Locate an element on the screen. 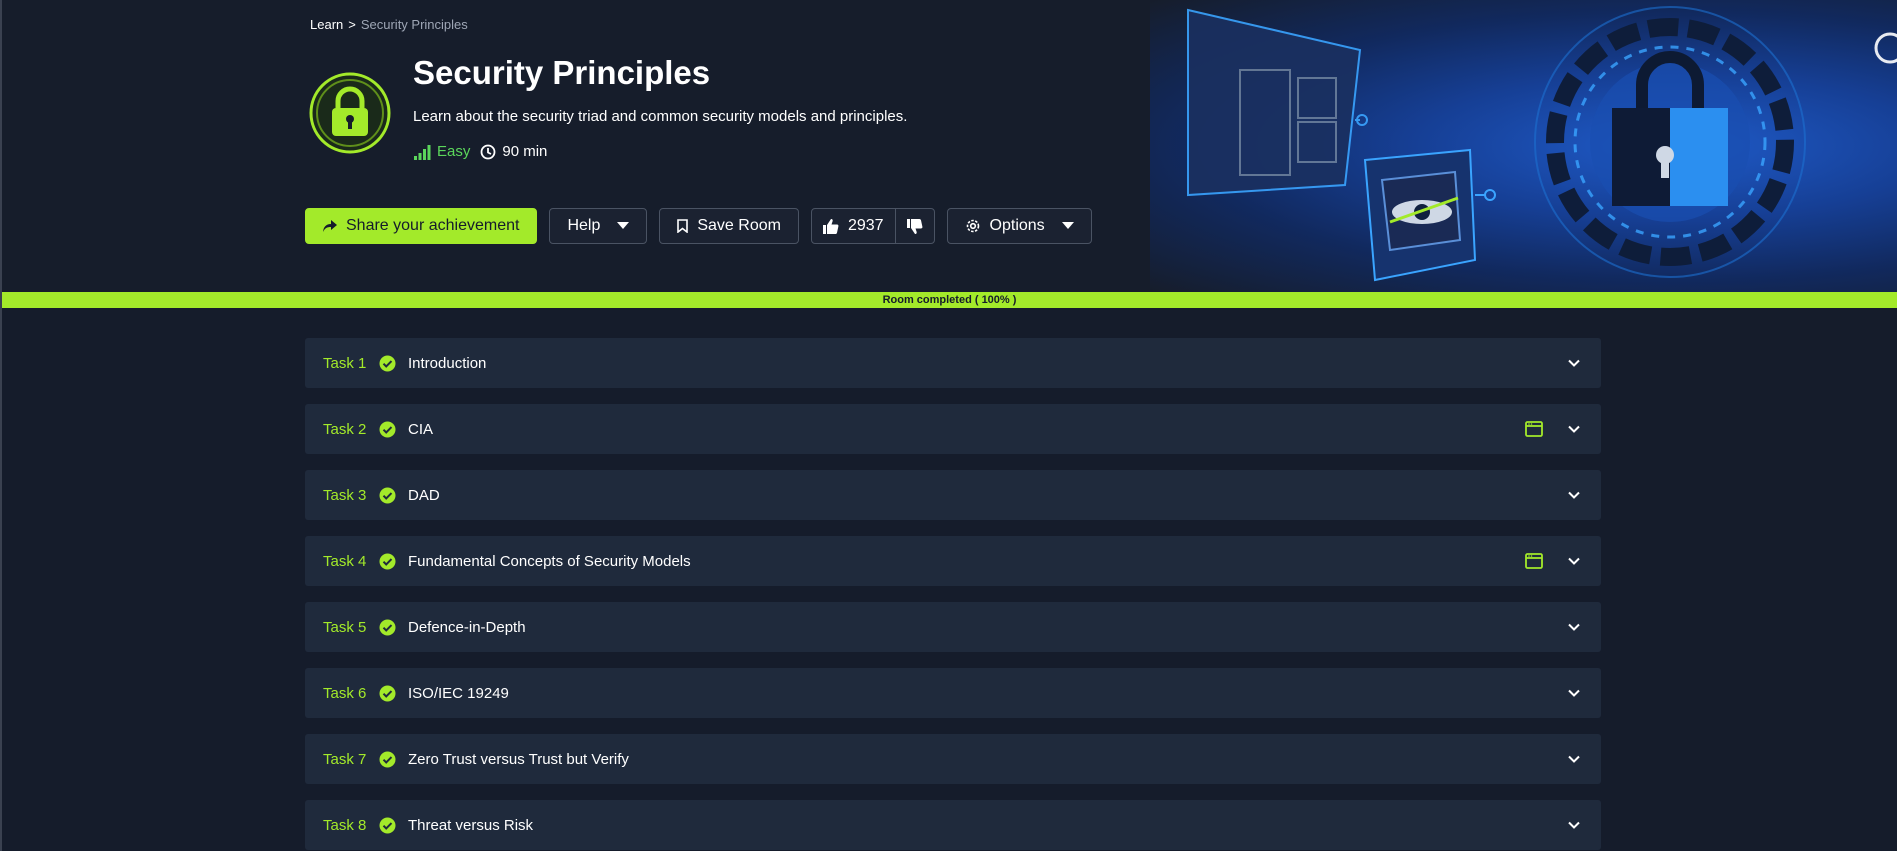 Image resolution: width=1897 pixels, height=851 pixels. save-room-button: Save Room is located at coordinates (729, 226).